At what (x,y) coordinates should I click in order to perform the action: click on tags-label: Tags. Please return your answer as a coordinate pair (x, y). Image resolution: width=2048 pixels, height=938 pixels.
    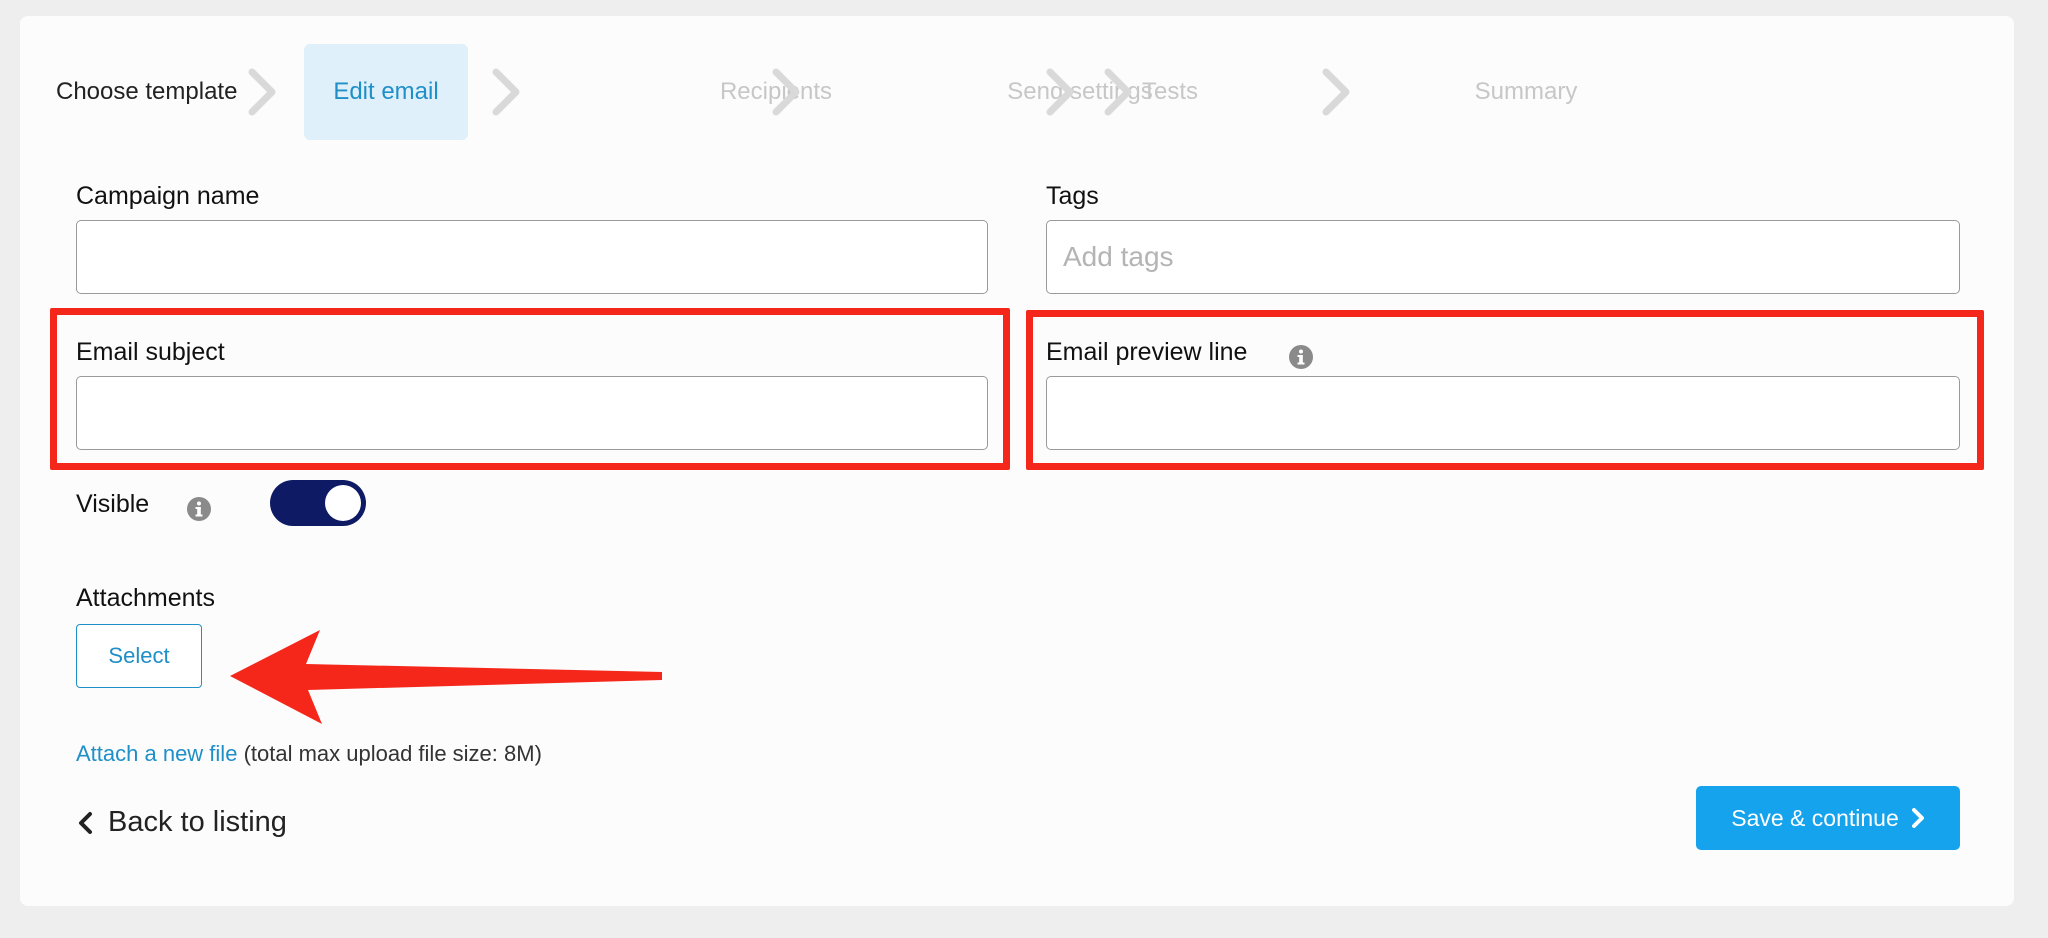
    Looking at the image, I should click on (1072, 196).